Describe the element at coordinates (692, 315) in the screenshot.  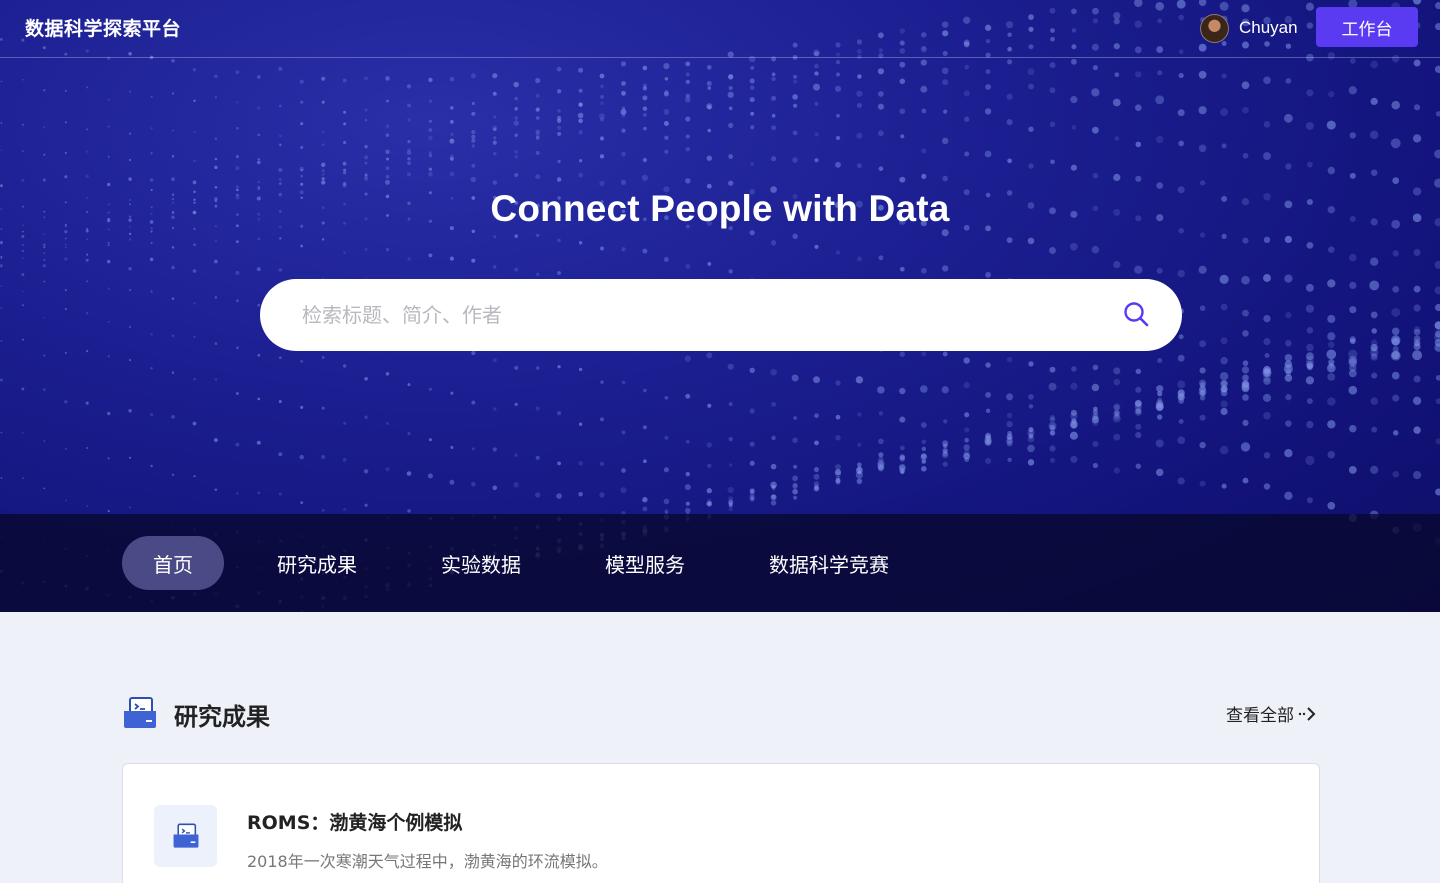
I see `search-input` at that location.